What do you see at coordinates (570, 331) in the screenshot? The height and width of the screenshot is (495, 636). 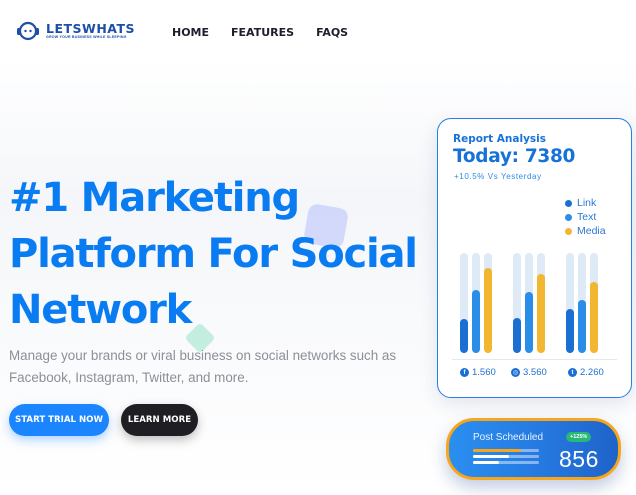 I see `bar-twitter-link` at bounding box center [570, 331].